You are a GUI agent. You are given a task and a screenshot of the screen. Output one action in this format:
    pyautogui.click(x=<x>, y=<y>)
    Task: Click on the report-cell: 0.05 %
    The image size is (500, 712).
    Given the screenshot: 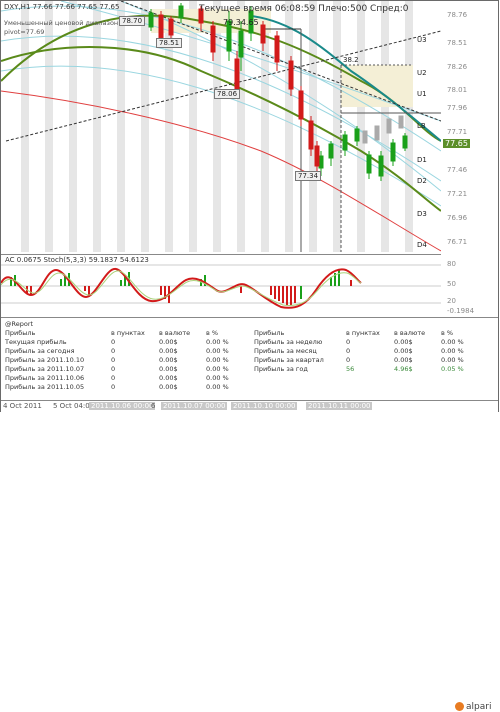 What is the action you would take?
    pyautogui.click(x=452, y=369)
    